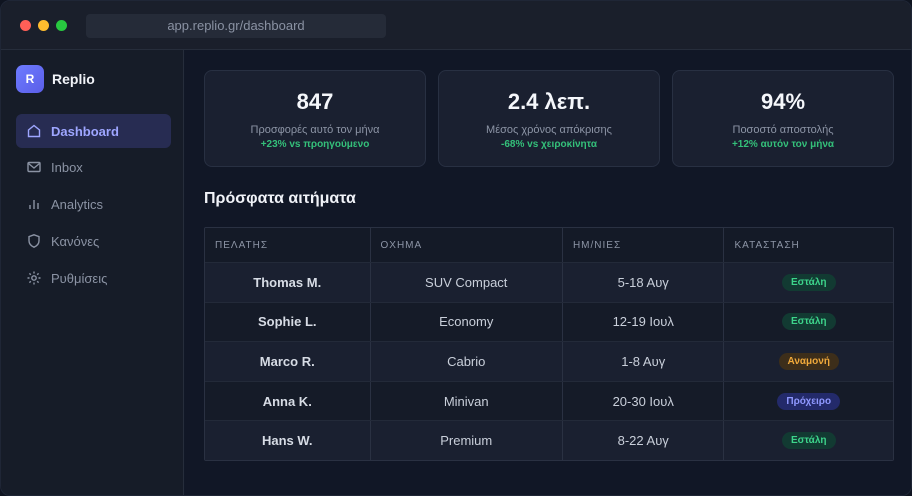 This screenshot has width=912, height=496. What do you see at coordinates (642, 322) in the screenshot?
I see `dates-cell: 12-19 Ιουλ` at bounding box center [642, 322].